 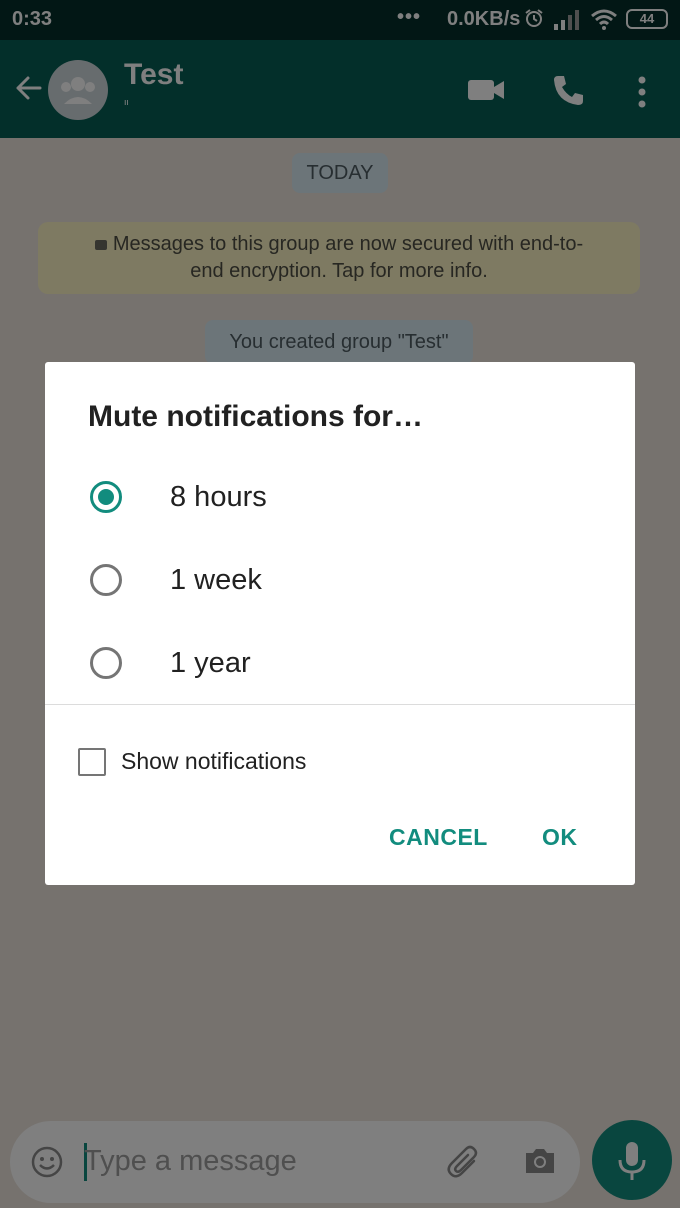 What do you see at coordinates (106, 497) in the screenshot?
I see `radio-8-hours` at bounding box center [106, 497].